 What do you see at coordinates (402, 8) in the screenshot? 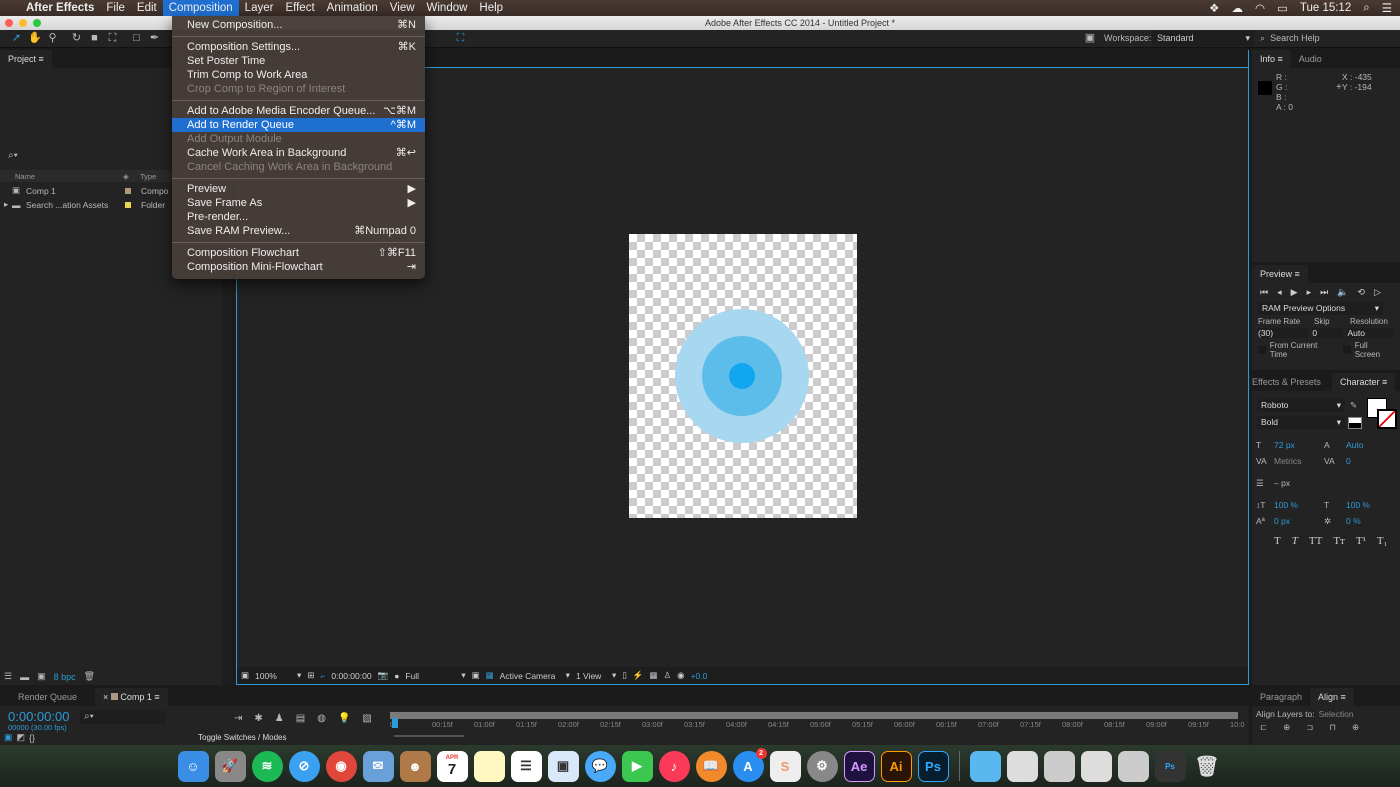
I see `menu-view: View` at bounding box center [402, 8].